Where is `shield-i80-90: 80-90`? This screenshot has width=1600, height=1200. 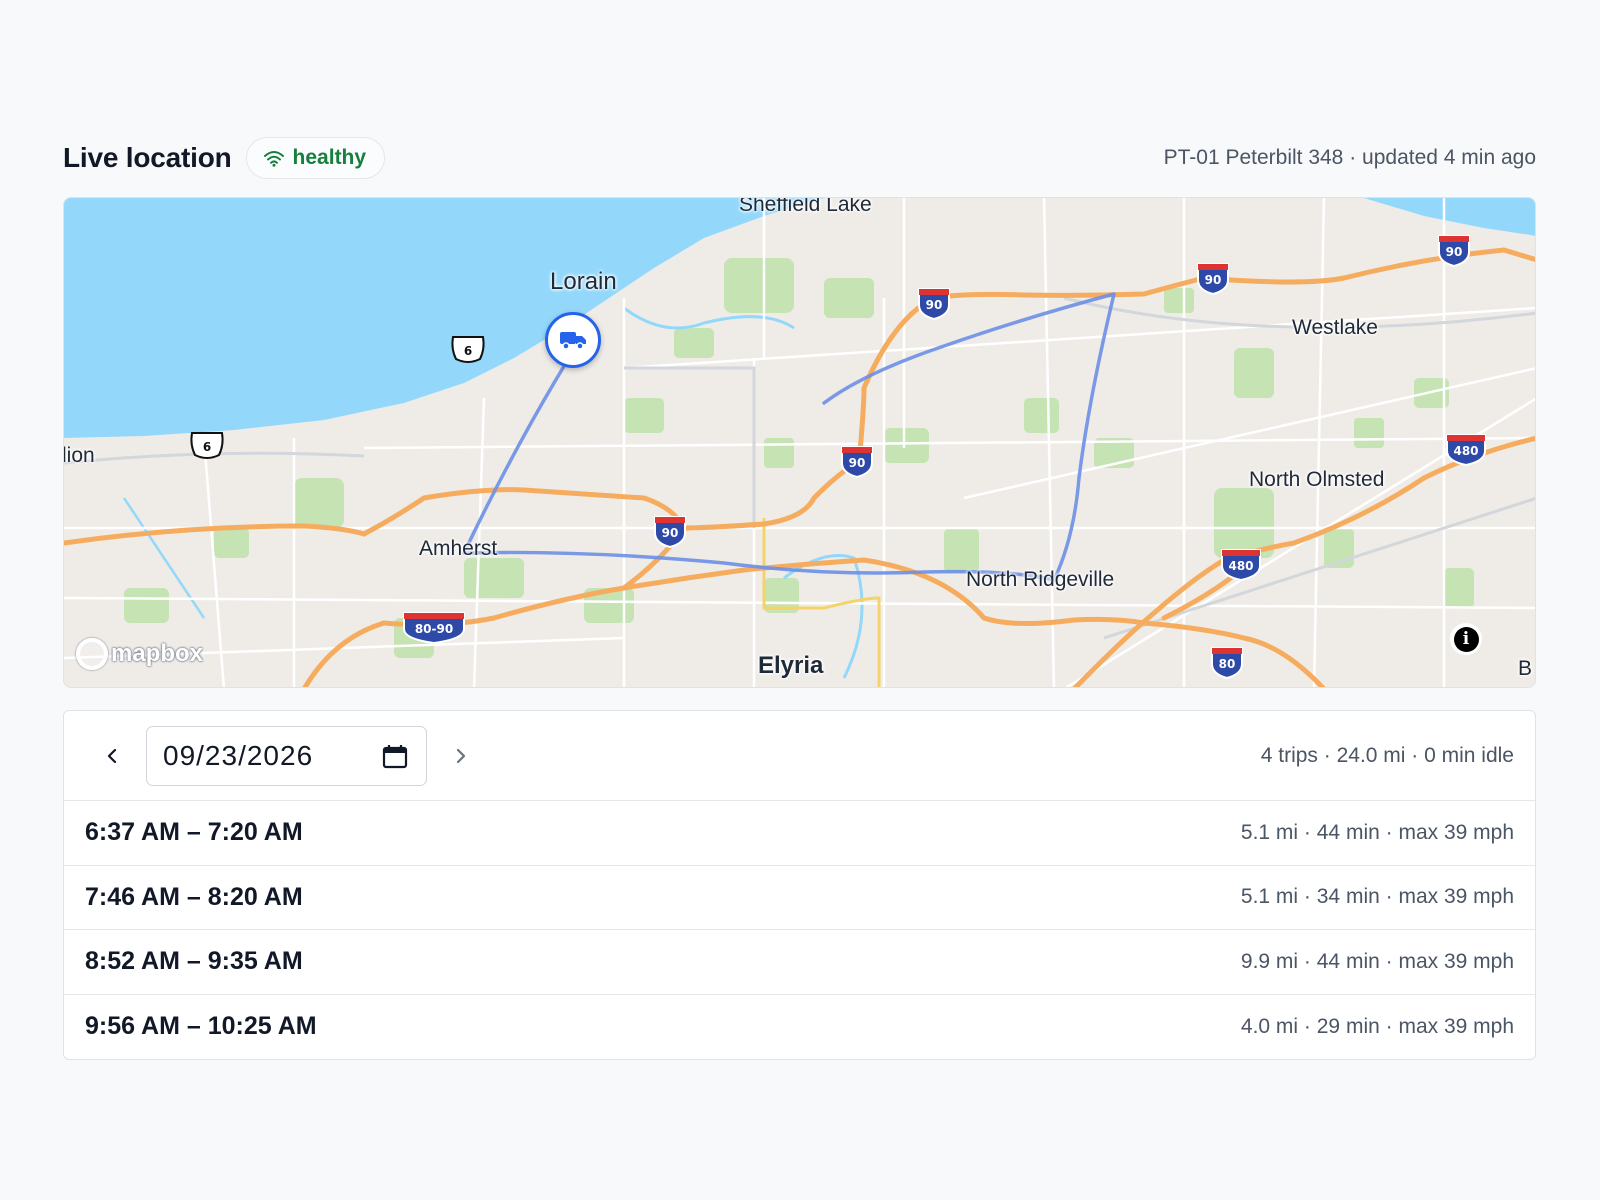
shield-i80-90: 80-90 is located at coordinates (434, 629).